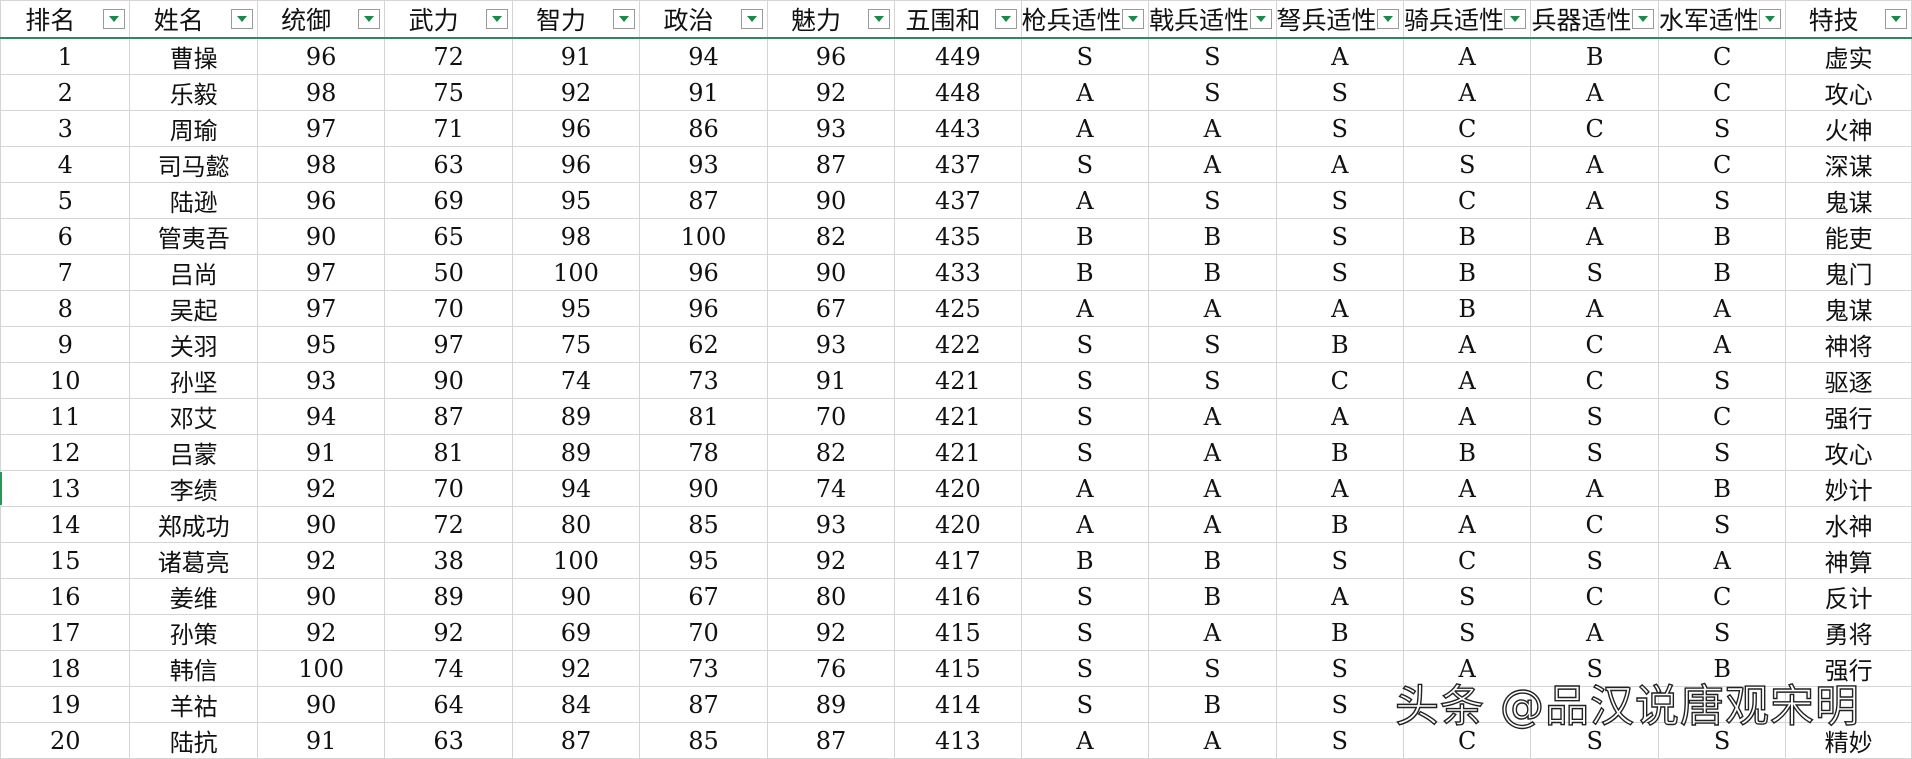 The height and width of the screenshot is (759, 1912). I want to click on table-cell: 100, so click(703, 236).